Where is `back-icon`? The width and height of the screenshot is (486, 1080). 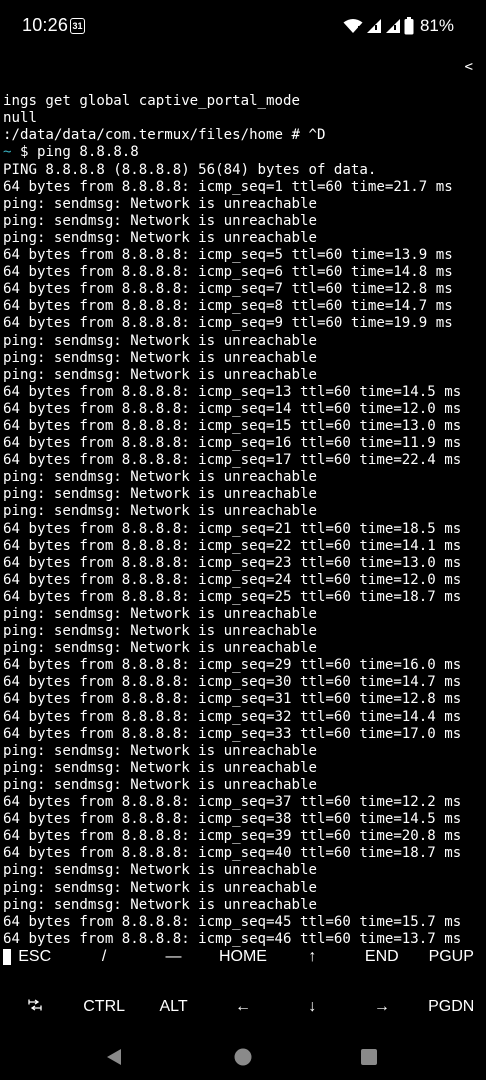
back-icon is located at coordinates (114, 1057).